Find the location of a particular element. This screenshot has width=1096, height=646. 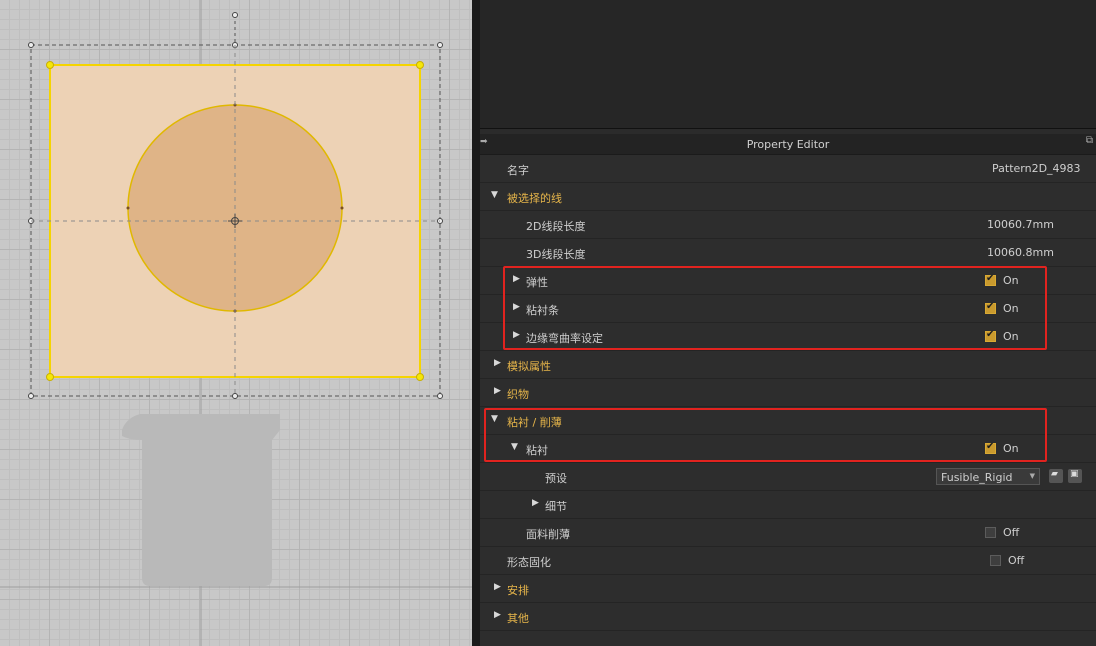

row-name: 名字 Pattern2D_4983 is located at coordinates (788, 169).